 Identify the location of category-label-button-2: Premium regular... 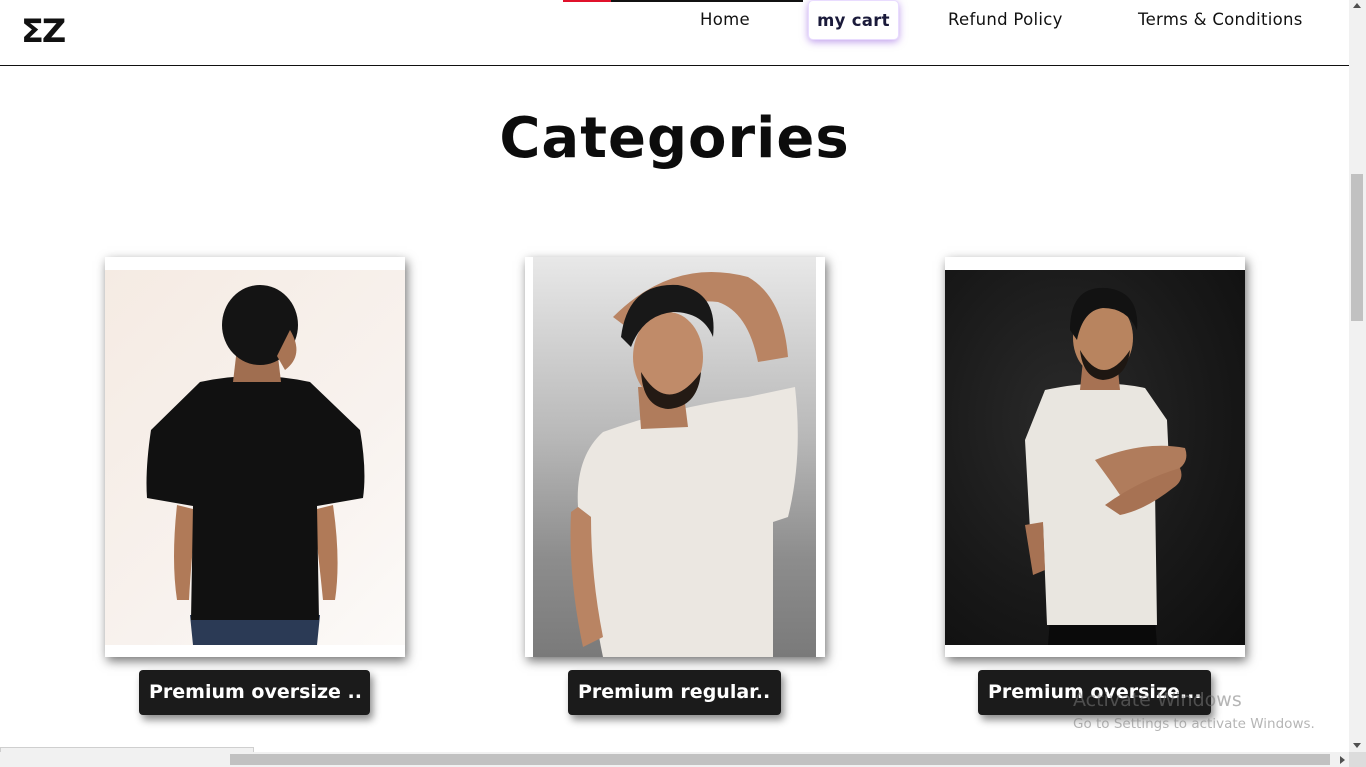
(674, 692).